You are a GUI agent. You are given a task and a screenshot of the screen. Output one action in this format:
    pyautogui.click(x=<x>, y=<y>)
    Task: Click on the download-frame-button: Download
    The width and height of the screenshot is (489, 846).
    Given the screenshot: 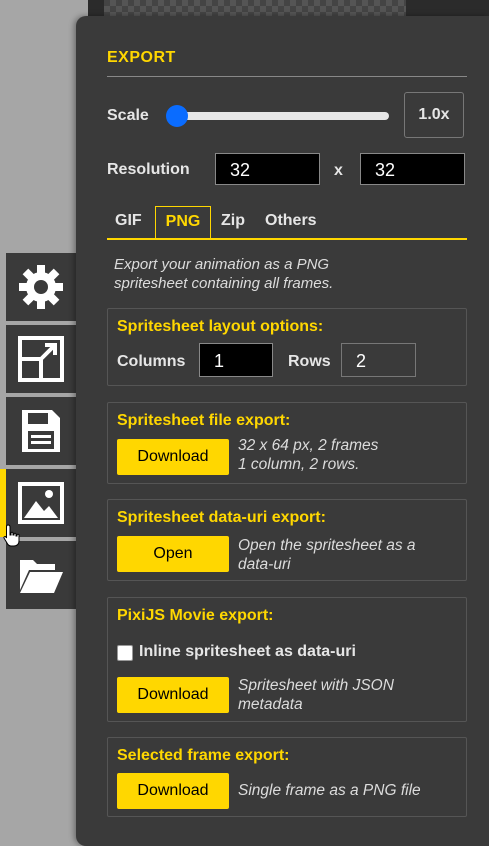 What is the action you would take?
    pyautogui.click(x=173, y=791)
    